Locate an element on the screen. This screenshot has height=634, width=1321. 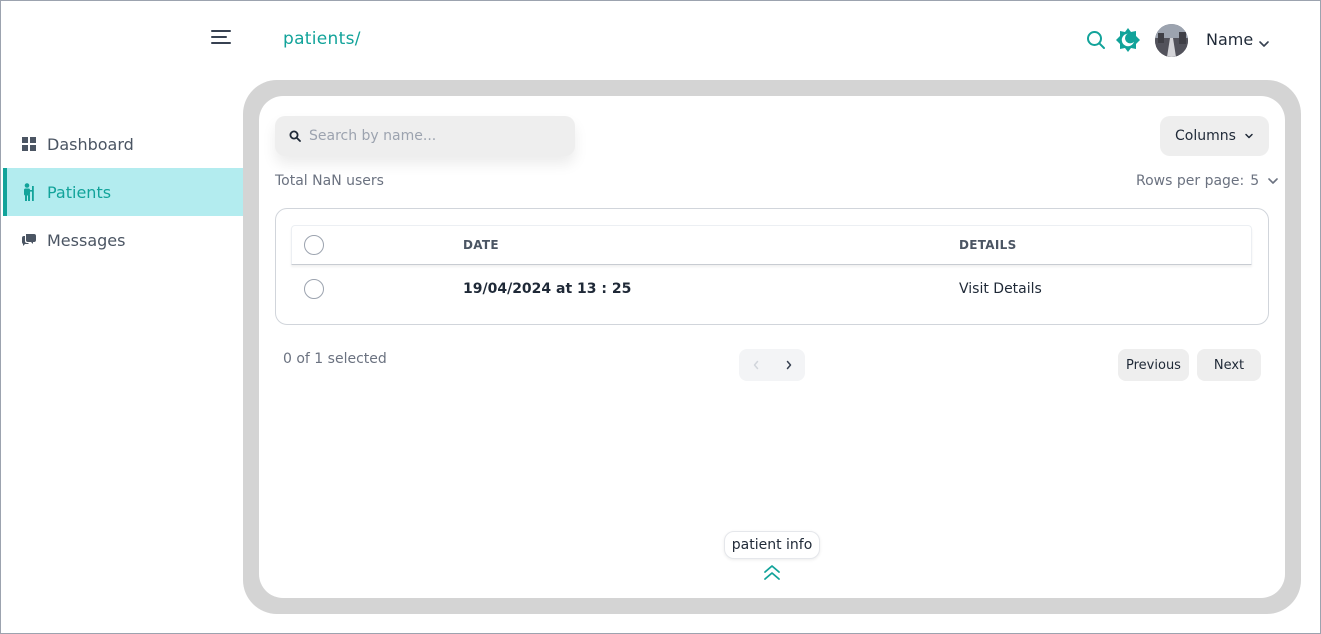
chevron-right-icon is located at coordinates (788, 365).